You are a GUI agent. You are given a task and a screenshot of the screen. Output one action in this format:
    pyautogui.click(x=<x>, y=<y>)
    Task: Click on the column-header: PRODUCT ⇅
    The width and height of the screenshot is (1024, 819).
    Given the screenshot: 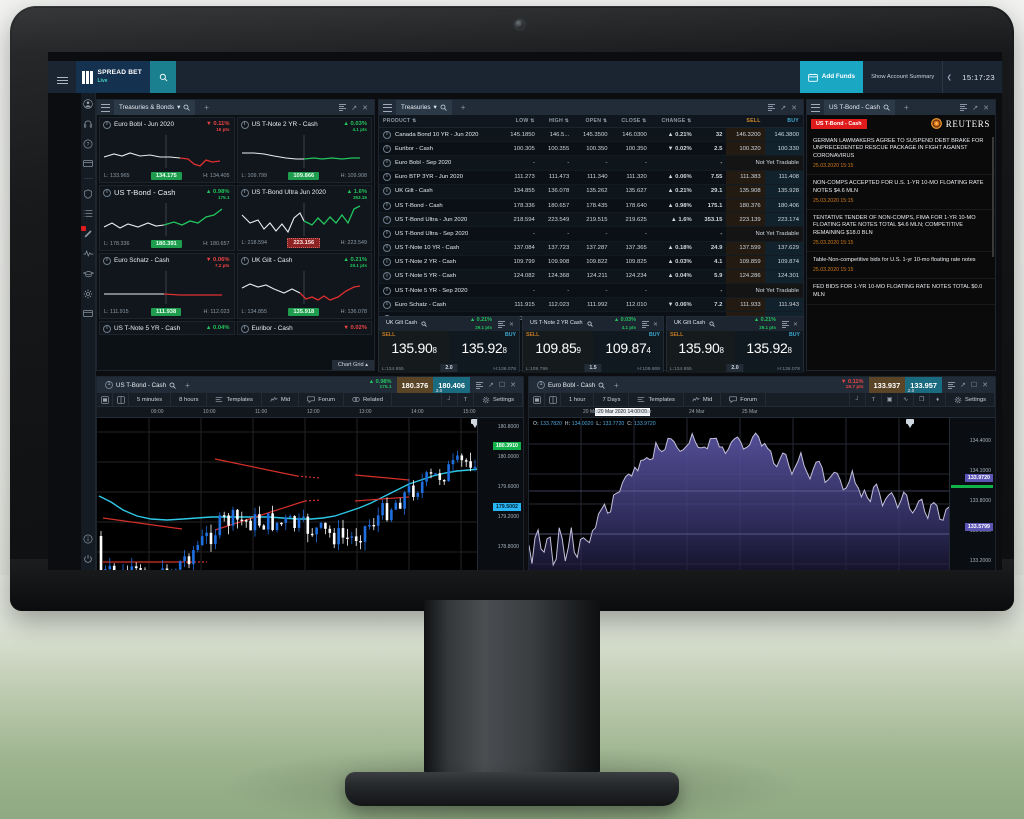 What is the action you would take?
    pyautogui.click(x=440, y=121)
    